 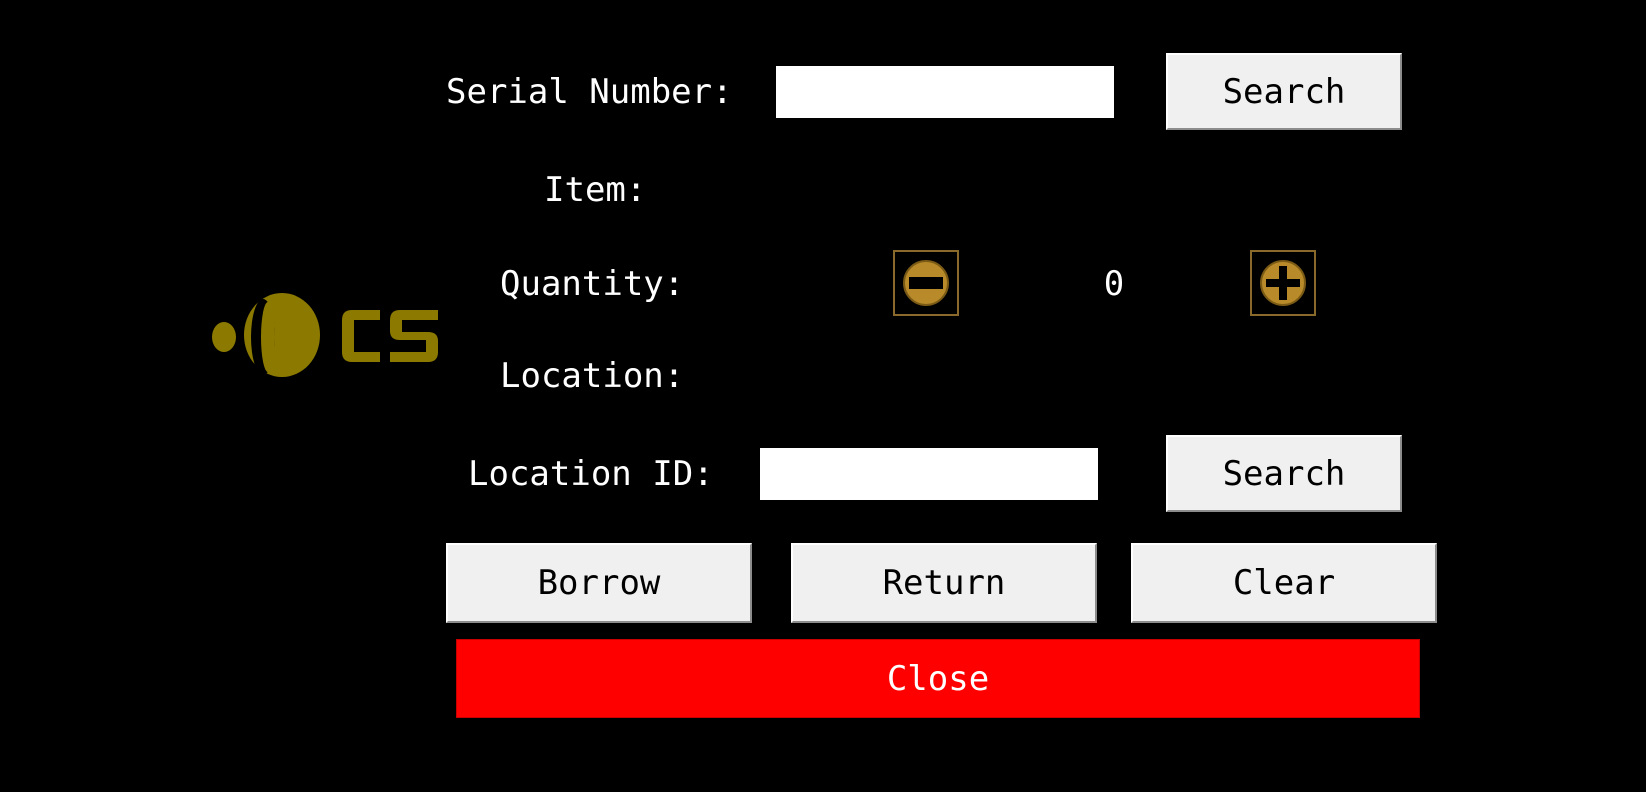 I want to click on plus-circle-icon, so click(x=1283, y=283).